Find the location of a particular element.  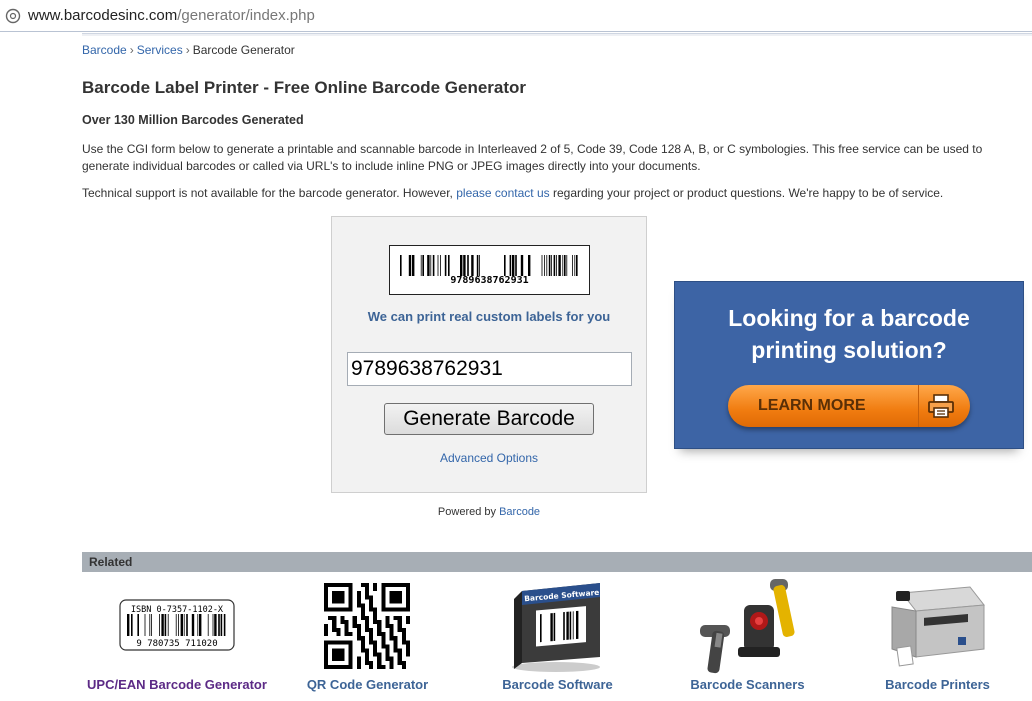

learn-more-button: LEARN MORE is located at coordinates (849, 406).